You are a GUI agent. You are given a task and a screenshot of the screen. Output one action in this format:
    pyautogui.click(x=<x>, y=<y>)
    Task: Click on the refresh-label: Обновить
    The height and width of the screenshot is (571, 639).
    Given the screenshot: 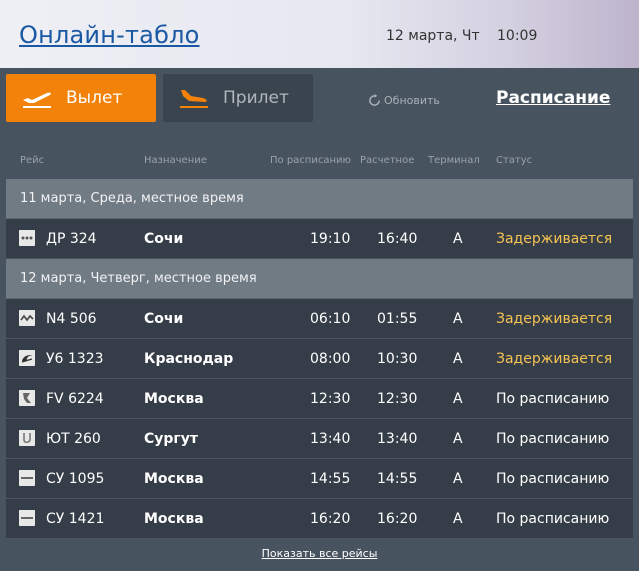 What is the action you would take?
    pyautogui.click(x=412, y=100)
    